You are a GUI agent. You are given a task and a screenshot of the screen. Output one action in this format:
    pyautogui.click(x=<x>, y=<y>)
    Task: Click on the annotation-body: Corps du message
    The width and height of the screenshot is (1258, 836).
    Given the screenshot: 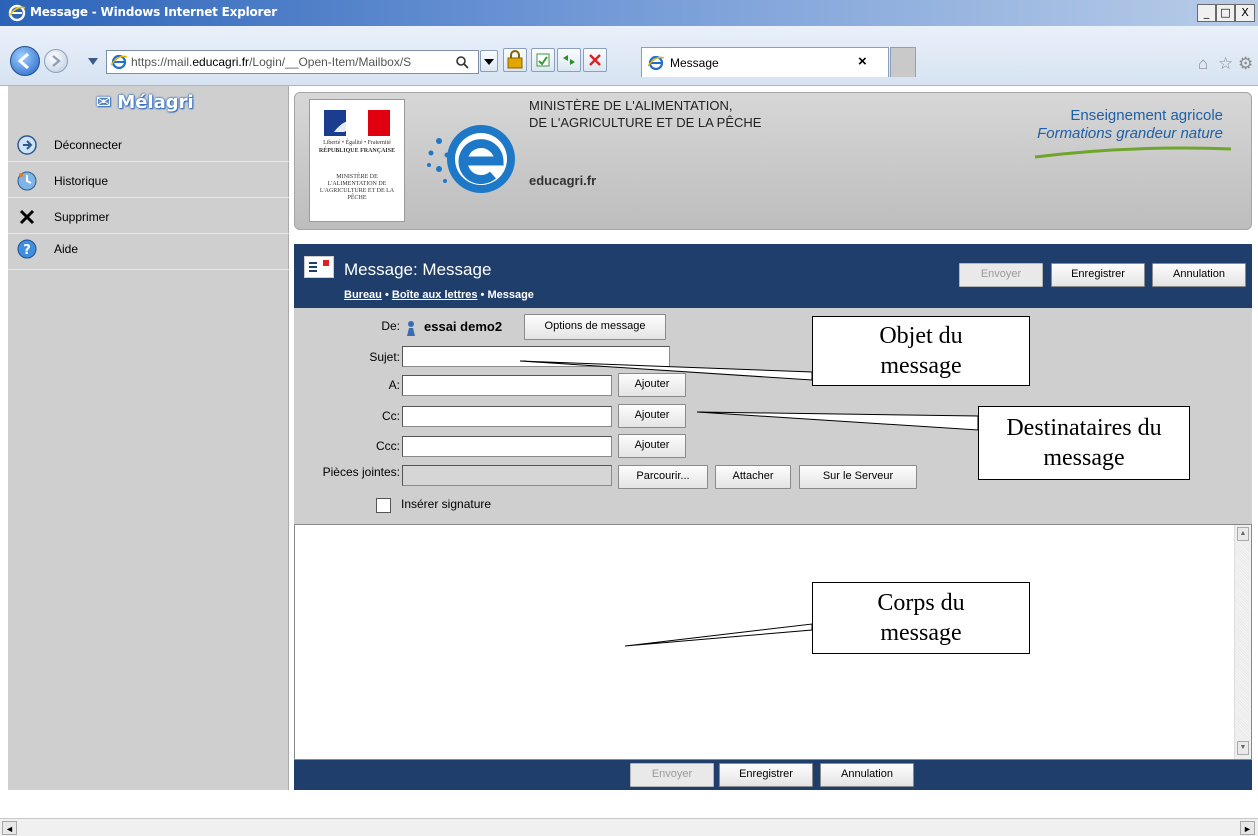 What is the action you would take?
    pyautogui.click(x=921, y=618)
    